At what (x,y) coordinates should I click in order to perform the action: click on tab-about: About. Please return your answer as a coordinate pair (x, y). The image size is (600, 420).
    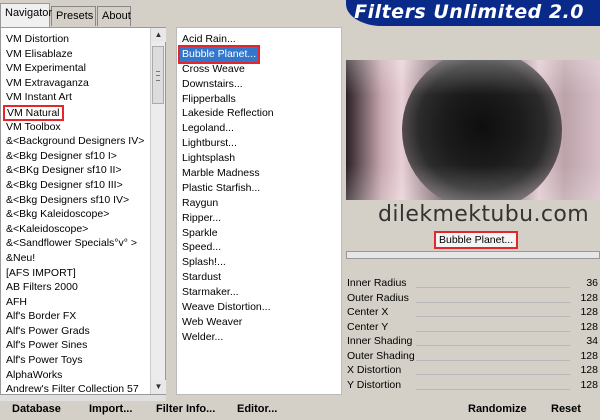
    Looking at the image, I should click on (114, 16).